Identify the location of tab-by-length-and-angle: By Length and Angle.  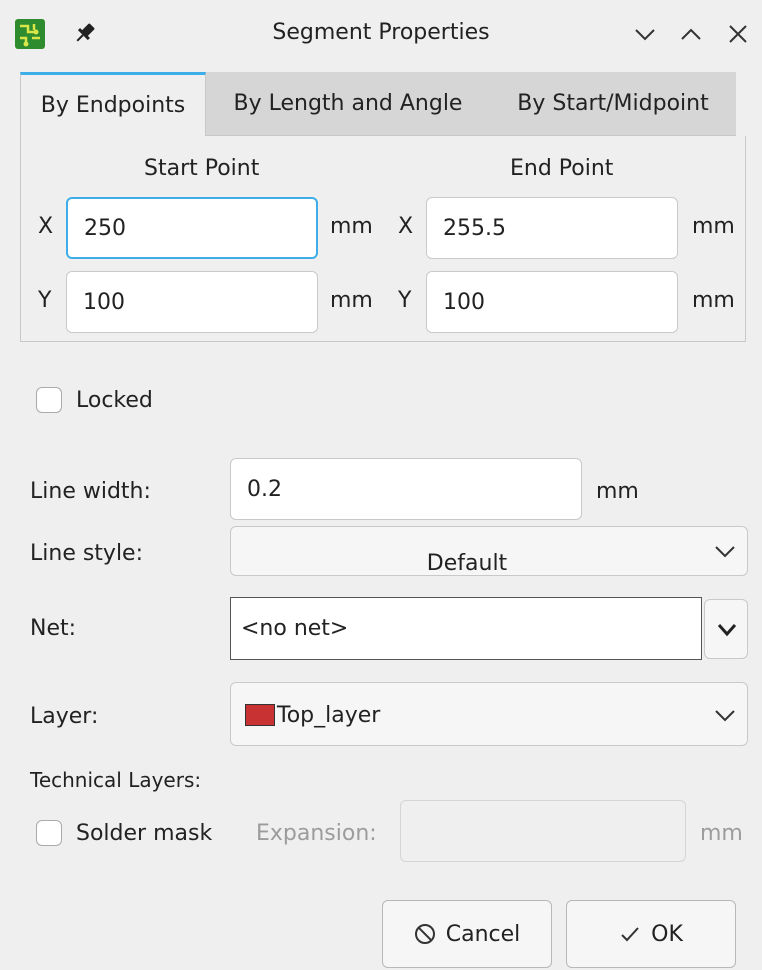
(348, 104).